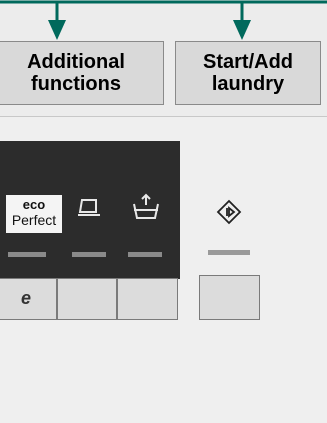 The image size is (327, 423). I want to click on start-add-laundry-button, so click(229, 297).